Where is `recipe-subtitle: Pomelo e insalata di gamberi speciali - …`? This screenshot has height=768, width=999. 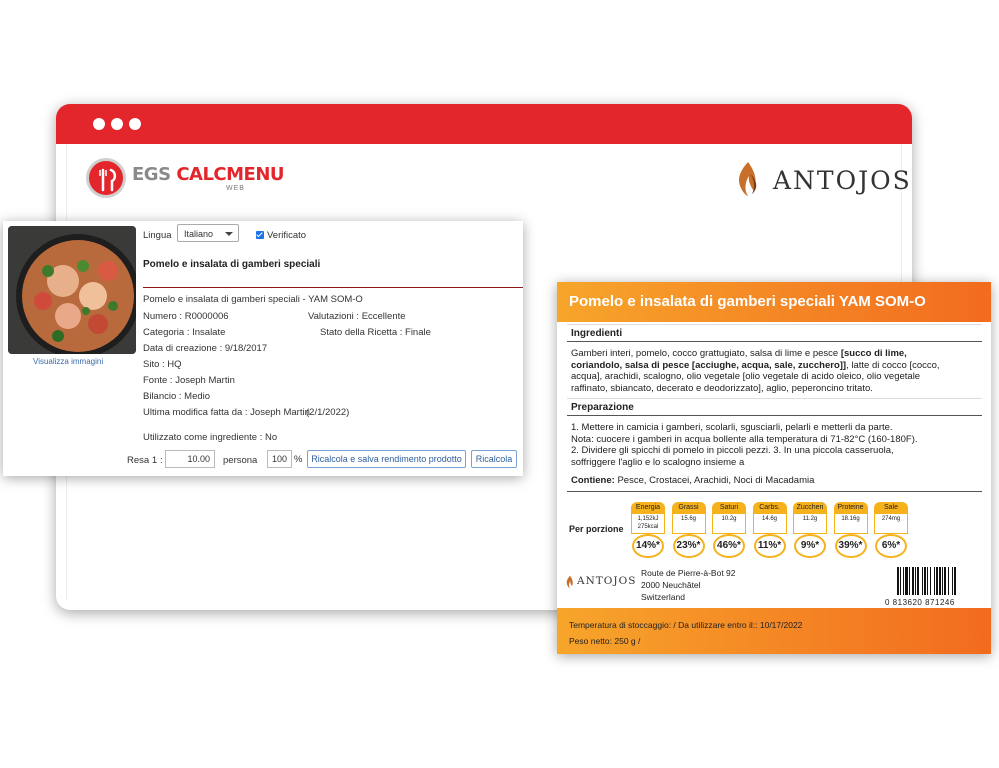
recipe-subtitle: Pomelo e insalata di gamberi speciali - … is located at coordinates (253, 299).